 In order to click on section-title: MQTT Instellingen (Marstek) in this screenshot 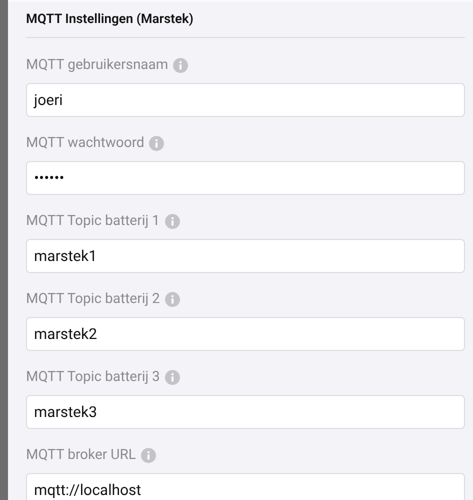, I will do `click(110, 20)`.